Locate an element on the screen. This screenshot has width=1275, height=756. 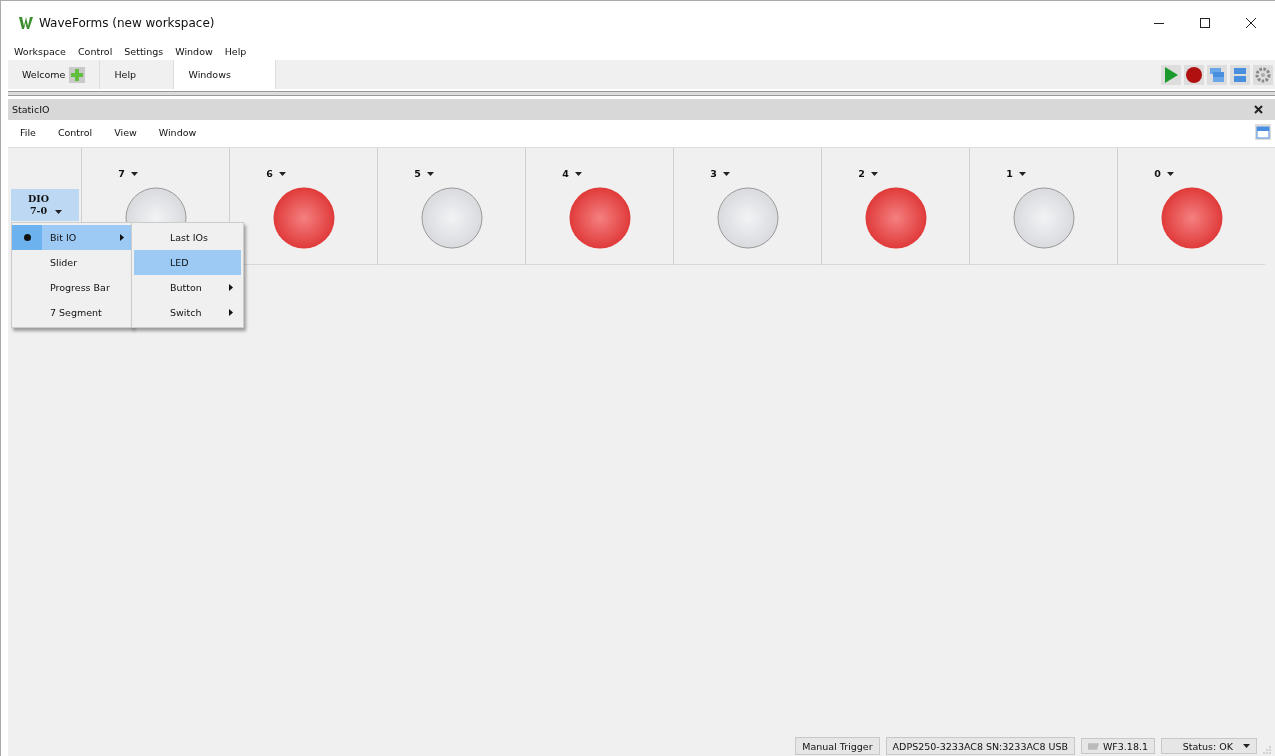
channel-dropdown: 0 is located at coordinates (1164, 173).